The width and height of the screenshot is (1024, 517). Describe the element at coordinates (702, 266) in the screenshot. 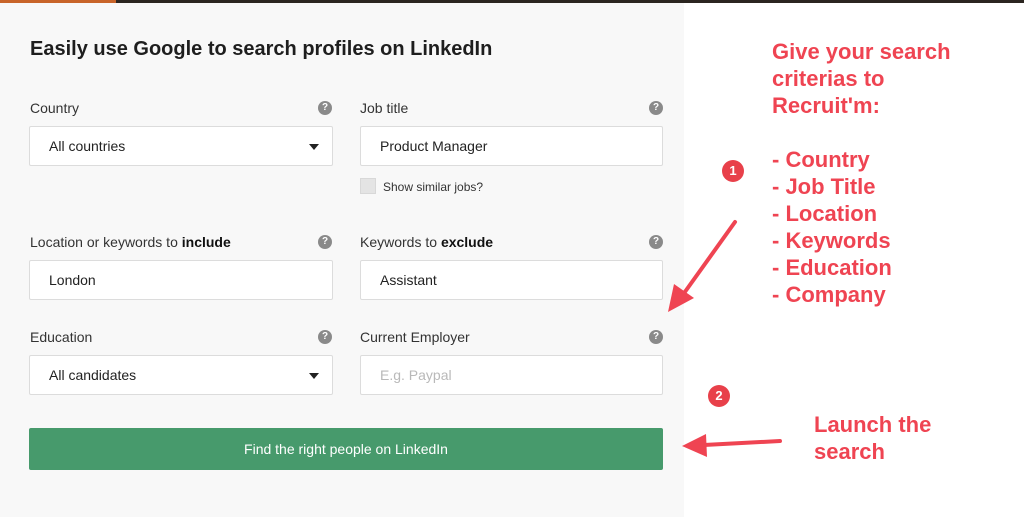

I see `arrow-1-icon` at that location.